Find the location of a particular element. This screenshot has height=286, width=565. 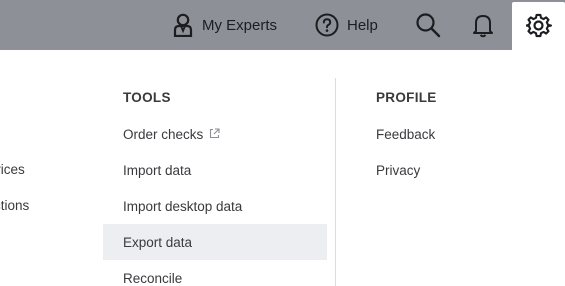

menu-item-import-desktop-data: Import desktop data is located at coordinates (215, 206).